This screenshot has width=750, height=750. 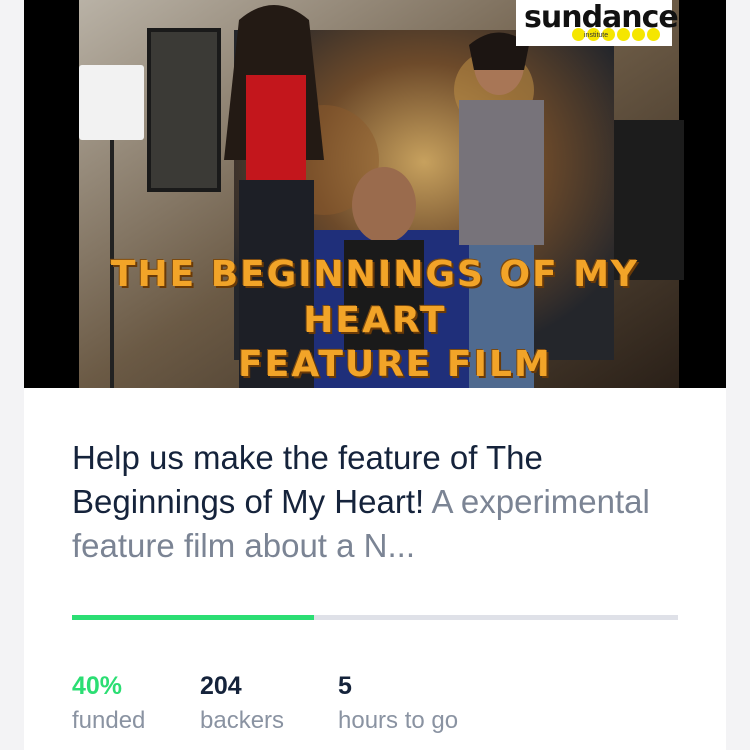 What do you see at coordinates (345, 686) in the screenshot?
I see `time-left-value: 5` at bounding box center [345, 686].